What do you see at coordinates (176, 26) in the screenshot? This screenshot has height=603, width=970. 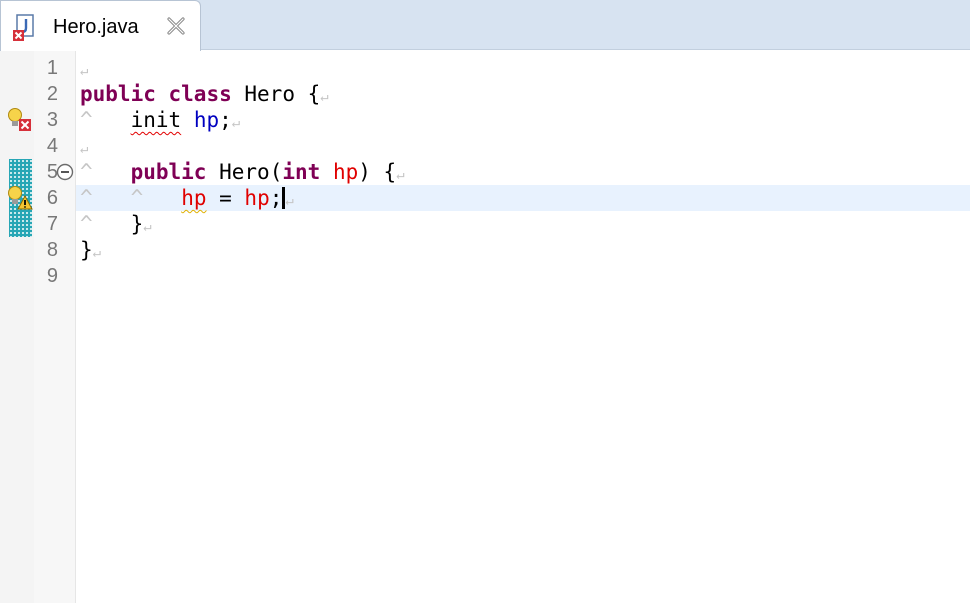 I see `close-icon` at bounding box center [176, 26].